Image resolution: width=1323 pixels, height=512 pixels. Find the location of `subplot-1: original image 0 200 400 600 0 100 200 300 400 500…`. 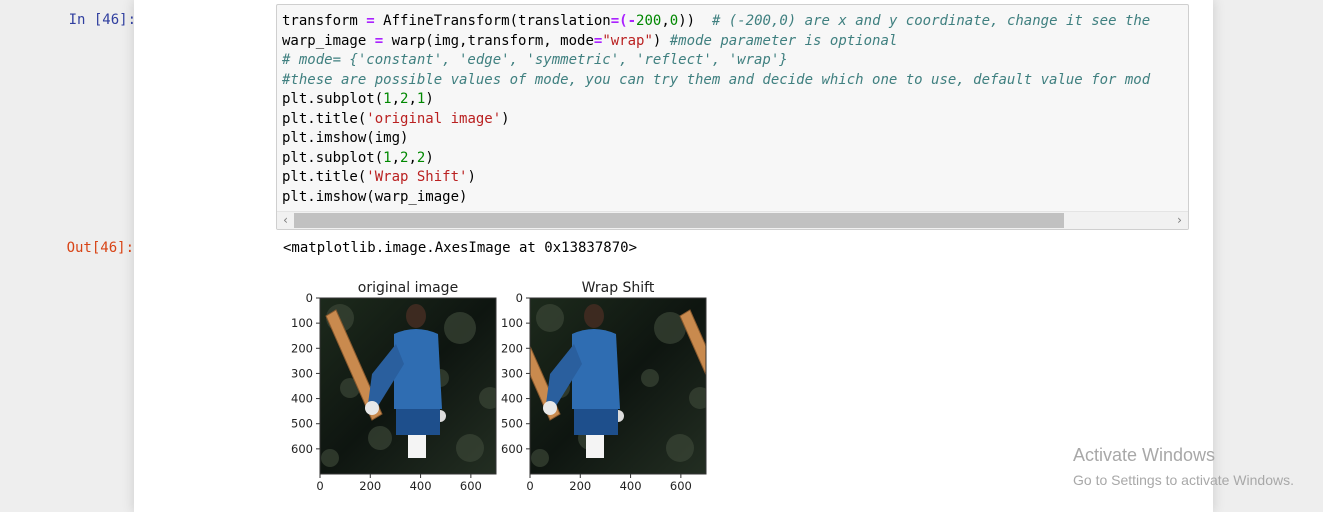

subplot-1: original image 0 200 400 600 0 100 200 300 400 500… is located at coordinates (394, 386).